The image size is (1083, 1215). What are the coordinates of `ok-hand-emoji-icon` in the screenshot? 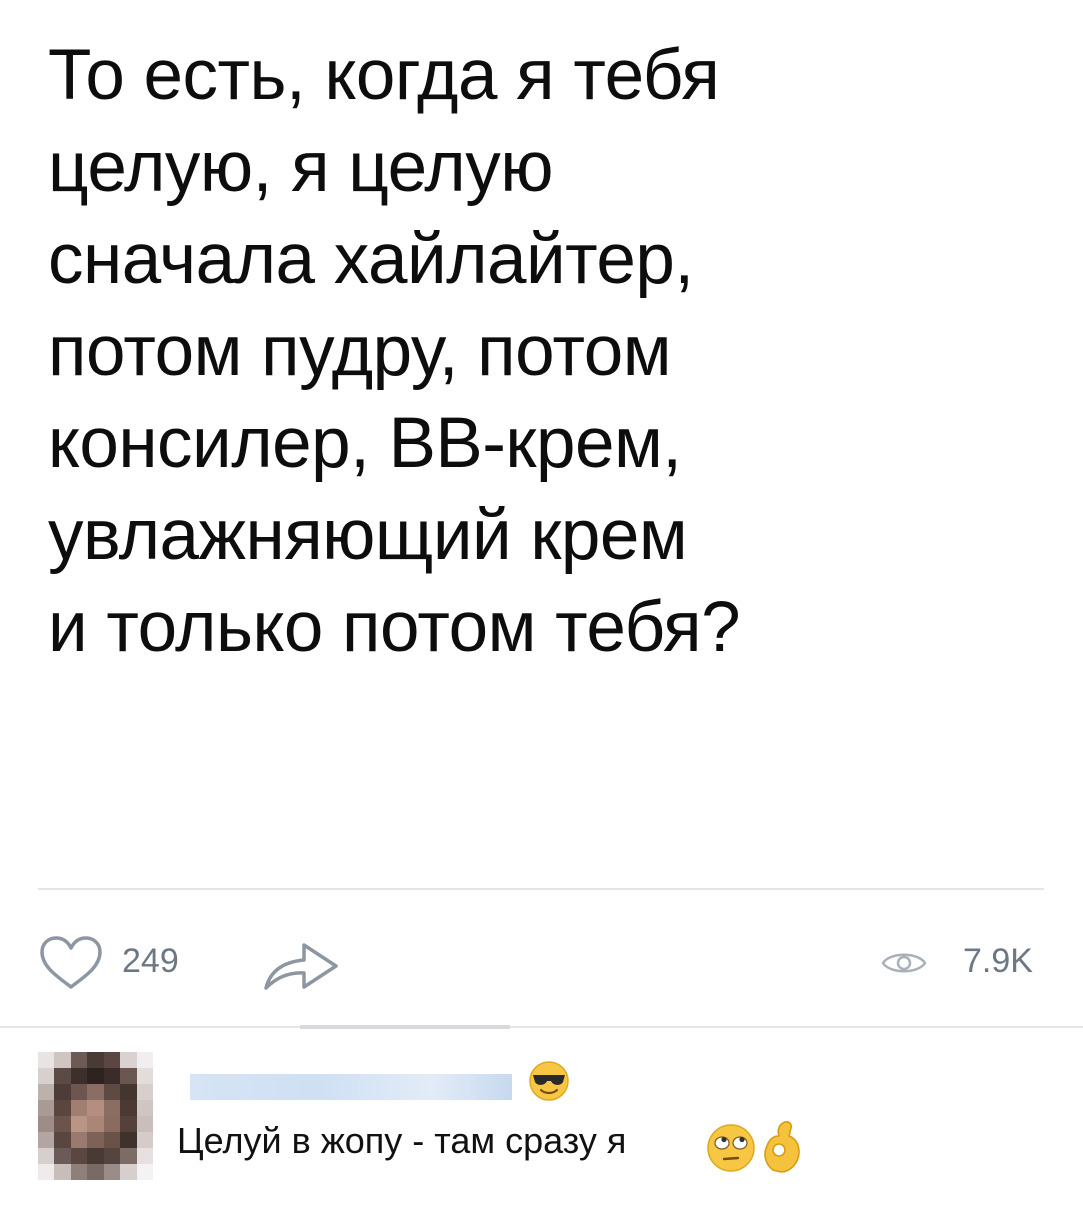 It's located at (782, 1147).